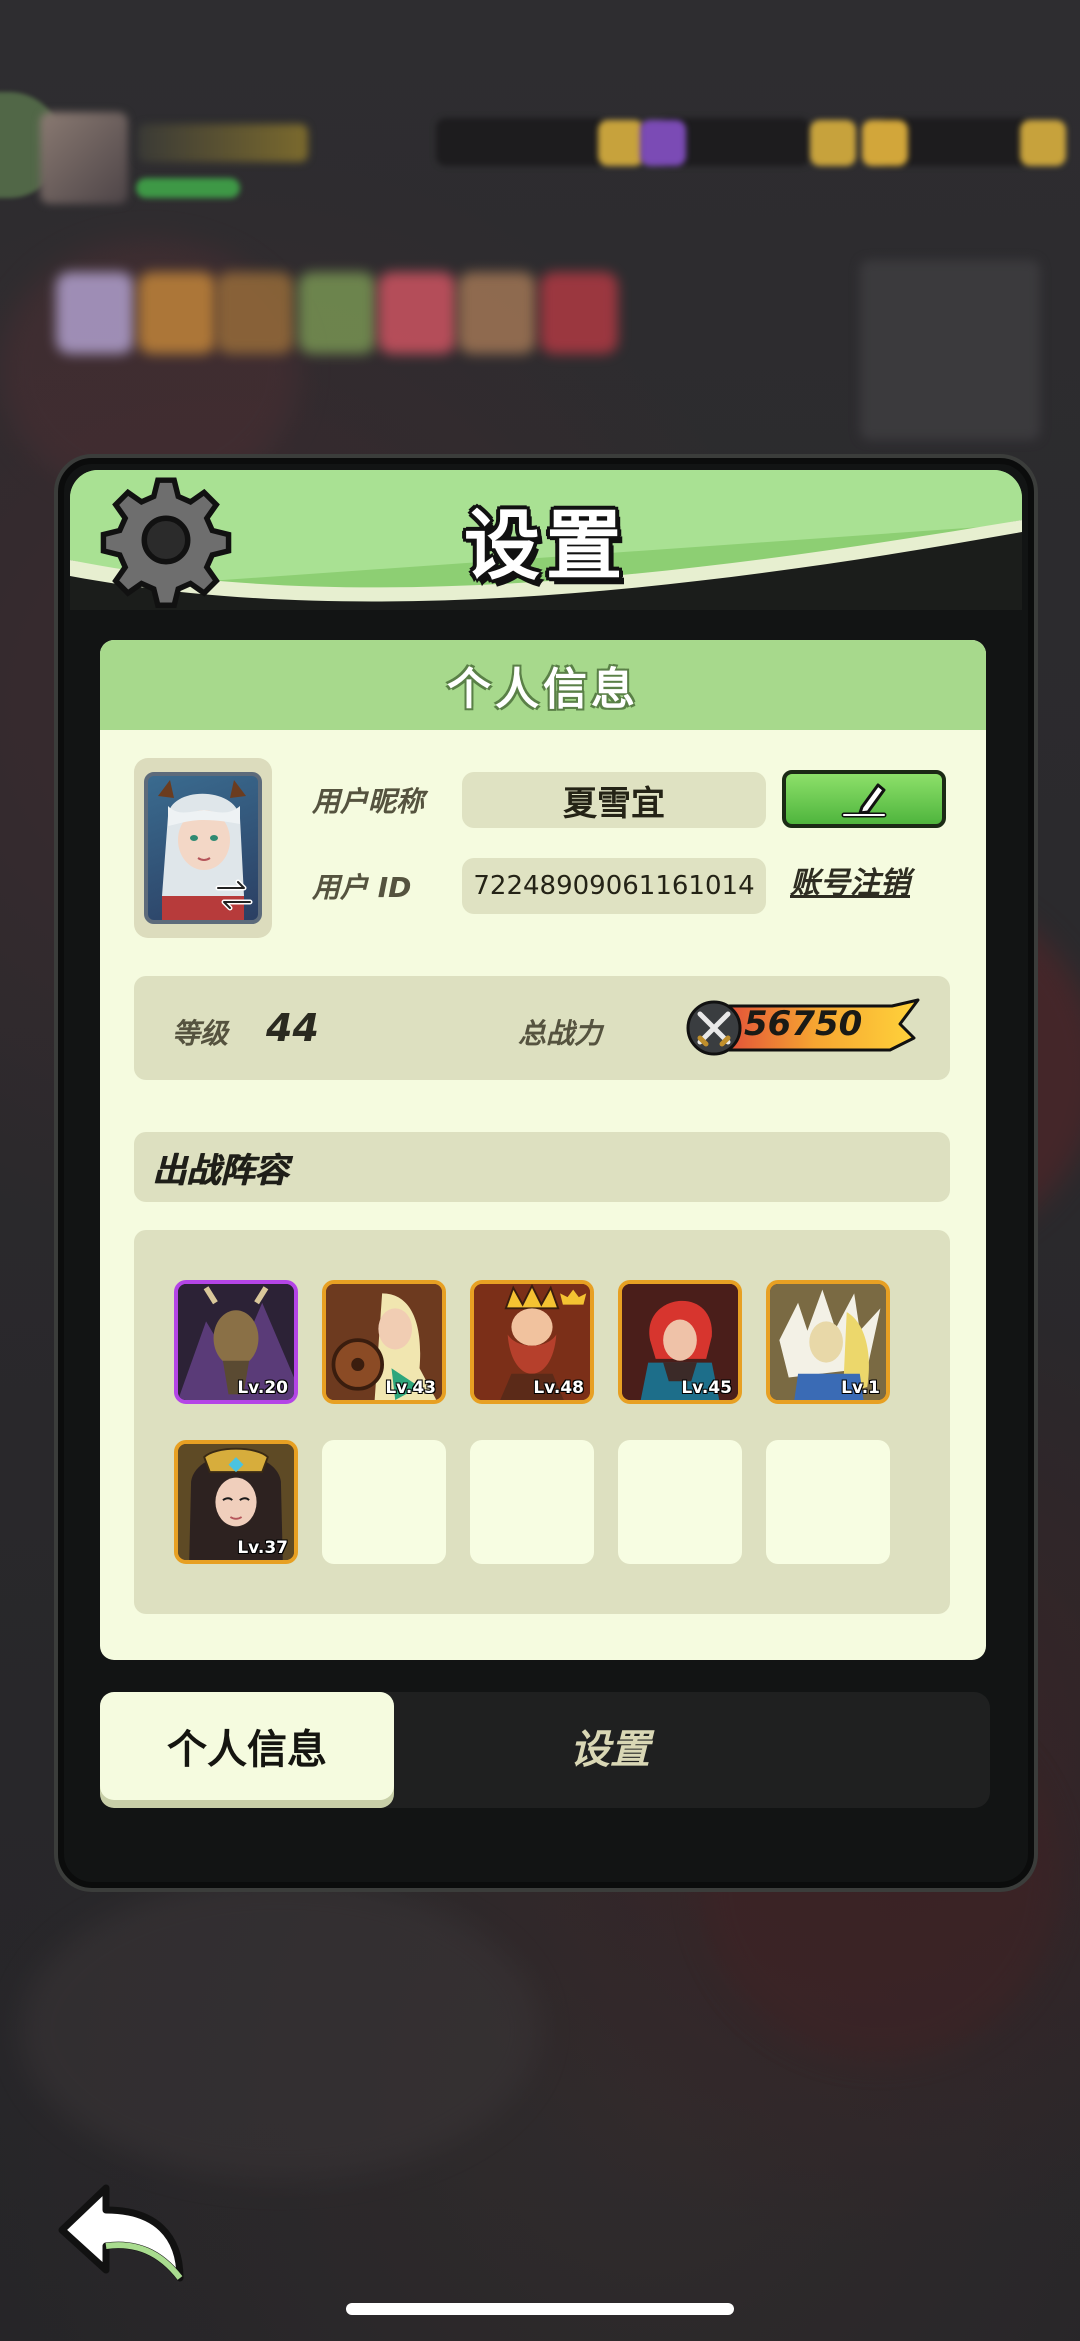  What do you see at coordinates (706, 1388) in the screenshot?
I see `hero-level: Lv.45` at bounding box center [706, 1388].